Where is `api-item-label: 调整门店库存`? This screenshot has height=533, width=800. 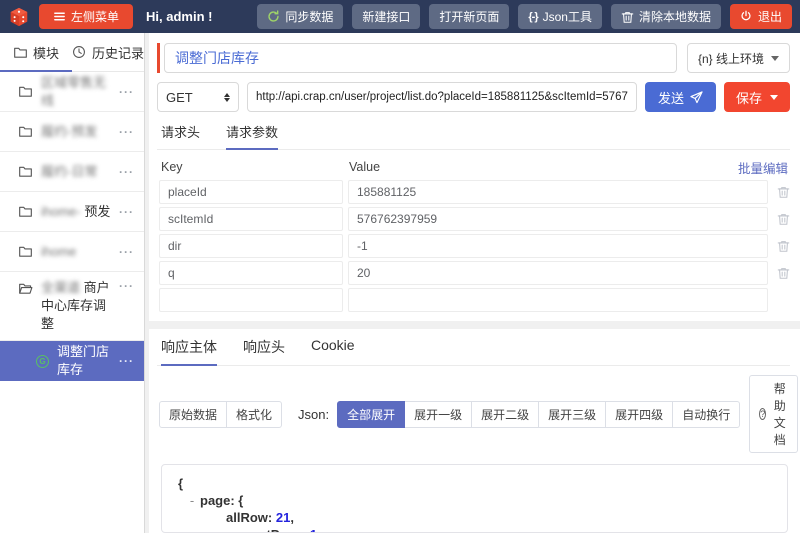
api-item-label: 调整门店库存 is located at coordinates (83, 360).